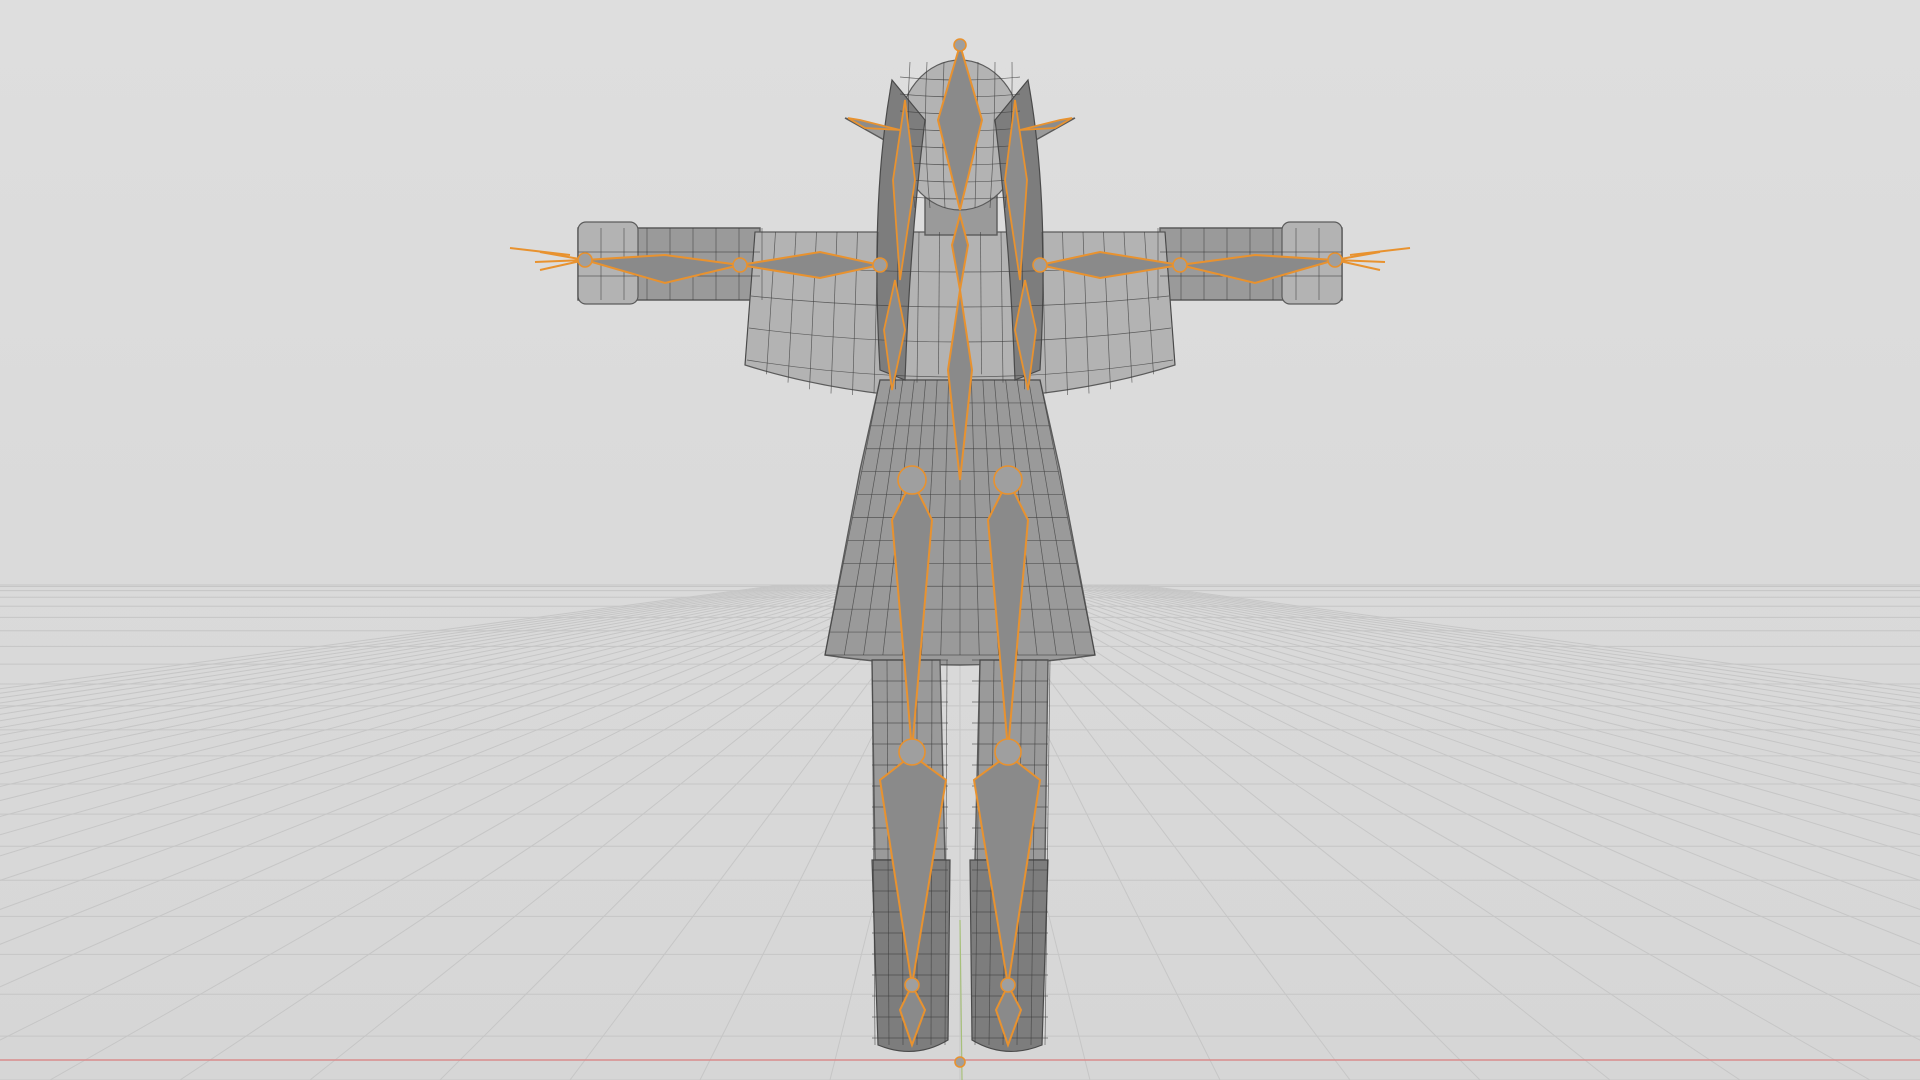  Describe the element at coordinates (585, 260) in the screenshot. I see `joint-wrist-l` at that location.